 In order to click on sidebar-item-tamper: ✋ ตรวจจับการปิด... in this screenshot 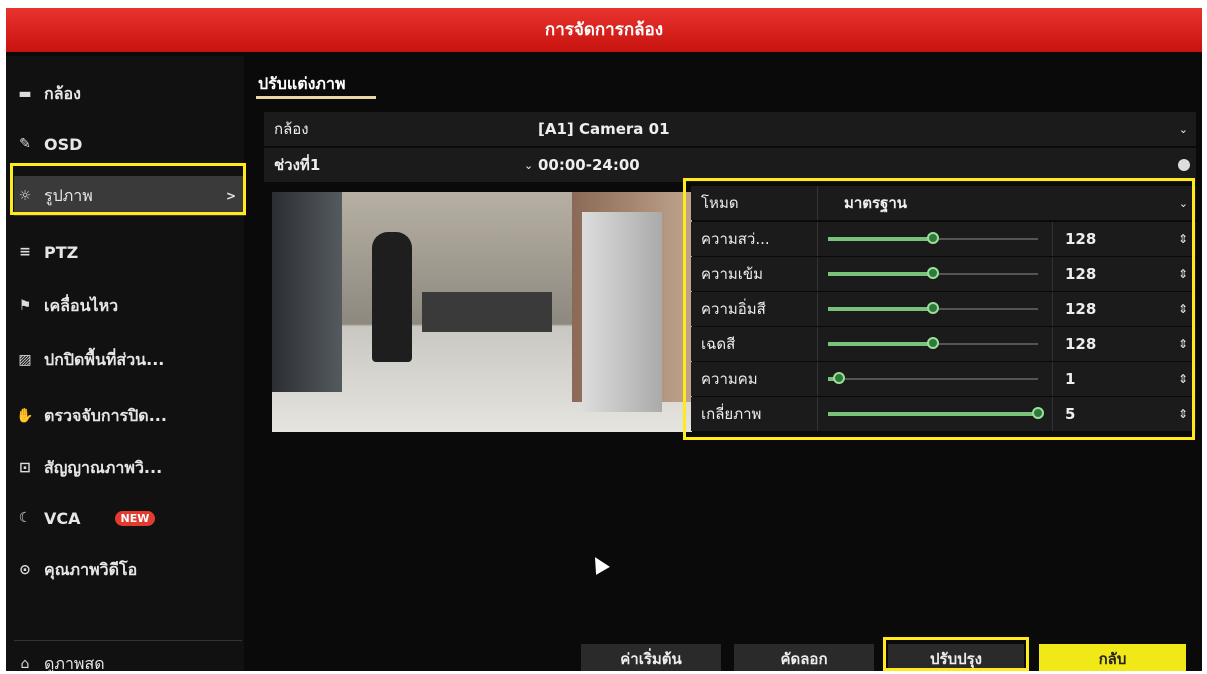, I will do `click(128, 416)`.